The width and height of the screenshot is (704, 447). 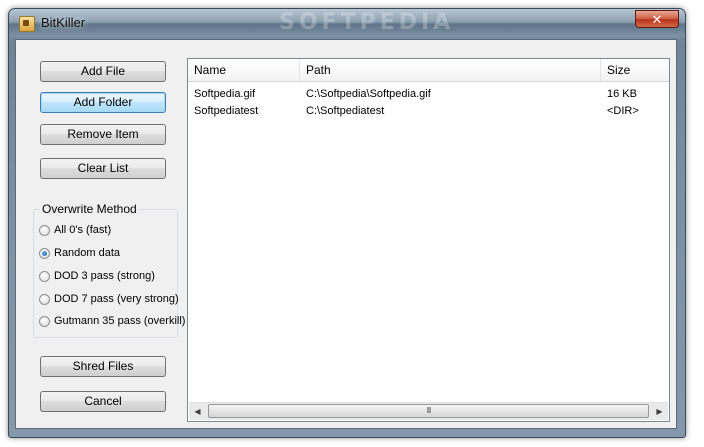 I want to click on scroll-right-arrow-icon: ▶, so click(x=659, y=411).